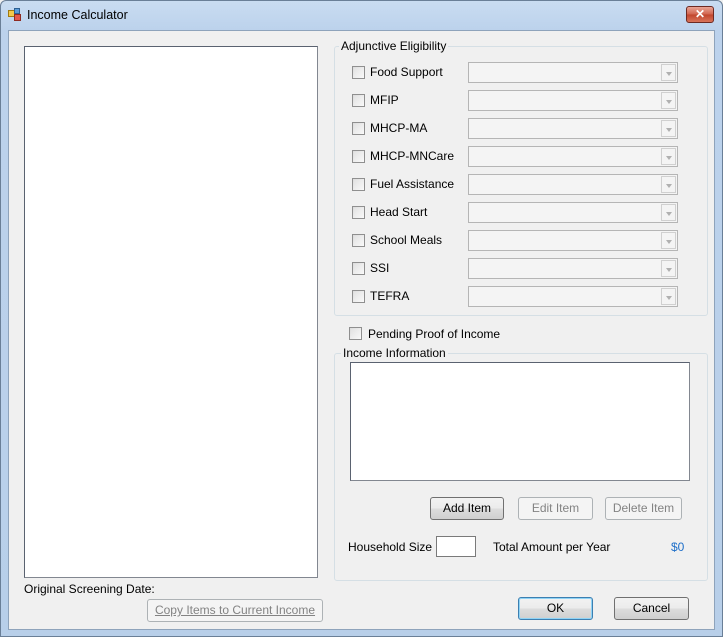 This screenshot has height=637, width=723. Describe the element at coordinates (678, 547) in the screenshot. I see `total-amount-value: $0` at that location.